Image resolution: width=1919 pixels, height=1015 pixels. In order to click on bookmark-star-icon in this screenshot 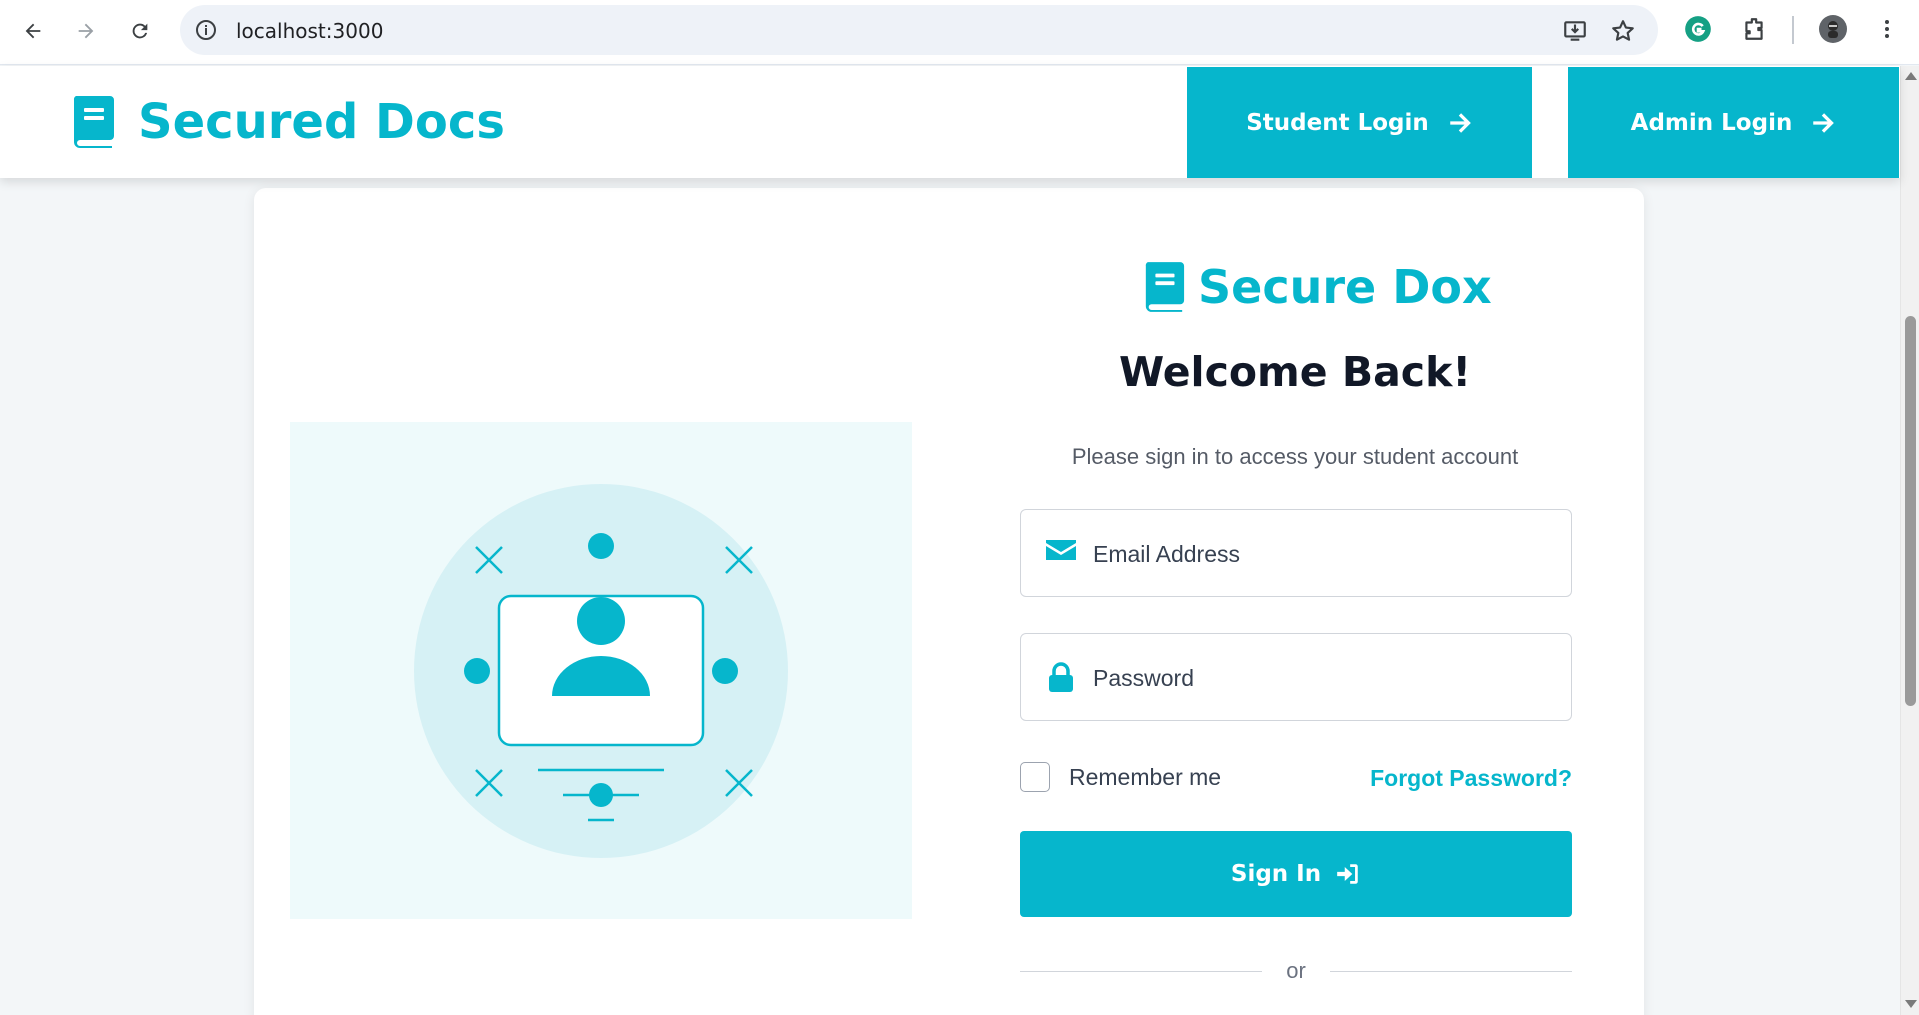, I will do `click(1623, 31)`.